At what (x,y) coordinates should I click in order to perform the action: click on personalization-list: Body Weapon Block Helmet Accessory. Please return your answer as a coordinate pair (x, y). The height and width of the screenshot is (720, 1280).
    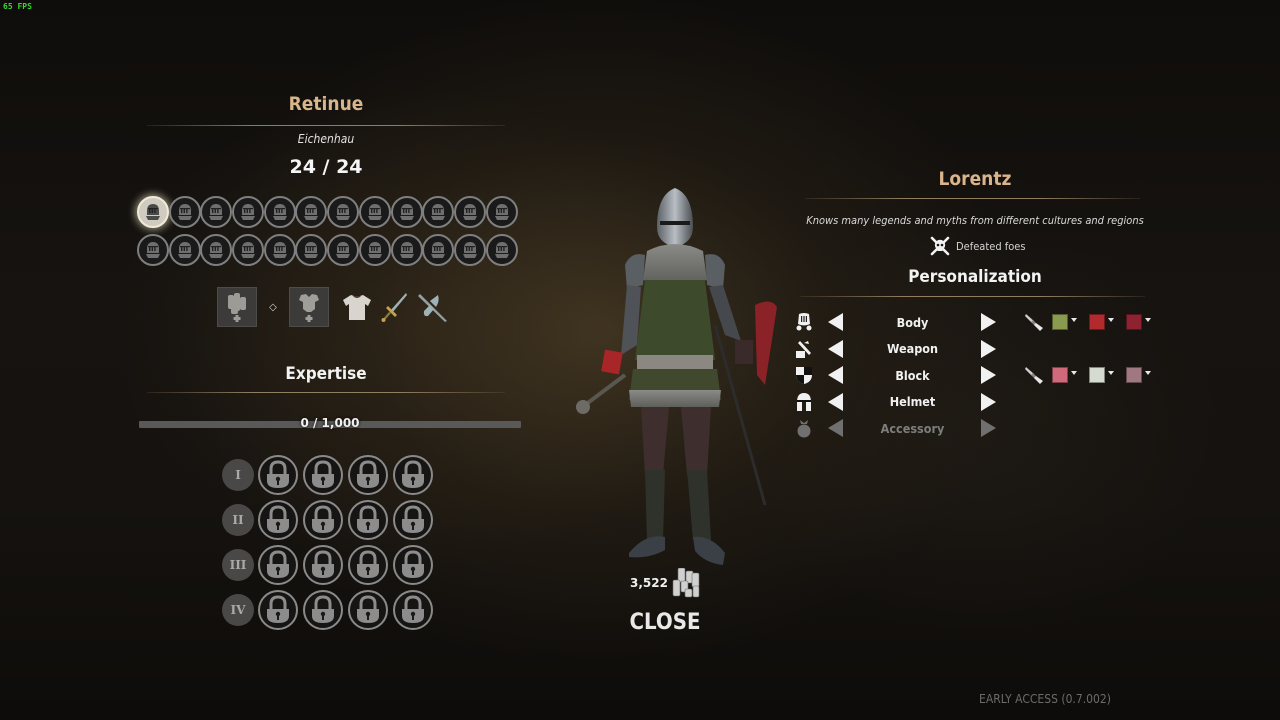
    Looking at the image, I should click on (980, 375).